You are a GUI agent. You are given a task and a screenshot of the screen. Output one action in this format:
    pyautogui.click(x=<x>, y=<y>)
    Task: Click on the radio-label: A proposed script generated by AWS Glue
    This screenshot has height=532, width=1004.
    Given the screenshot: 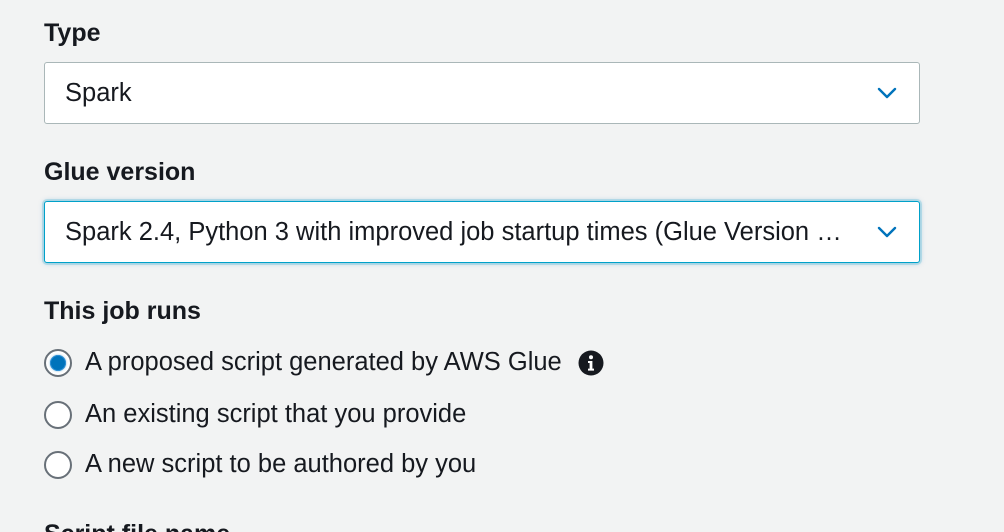 What is the action you would take?
    pyautogui.click(x=323, y=362)
    